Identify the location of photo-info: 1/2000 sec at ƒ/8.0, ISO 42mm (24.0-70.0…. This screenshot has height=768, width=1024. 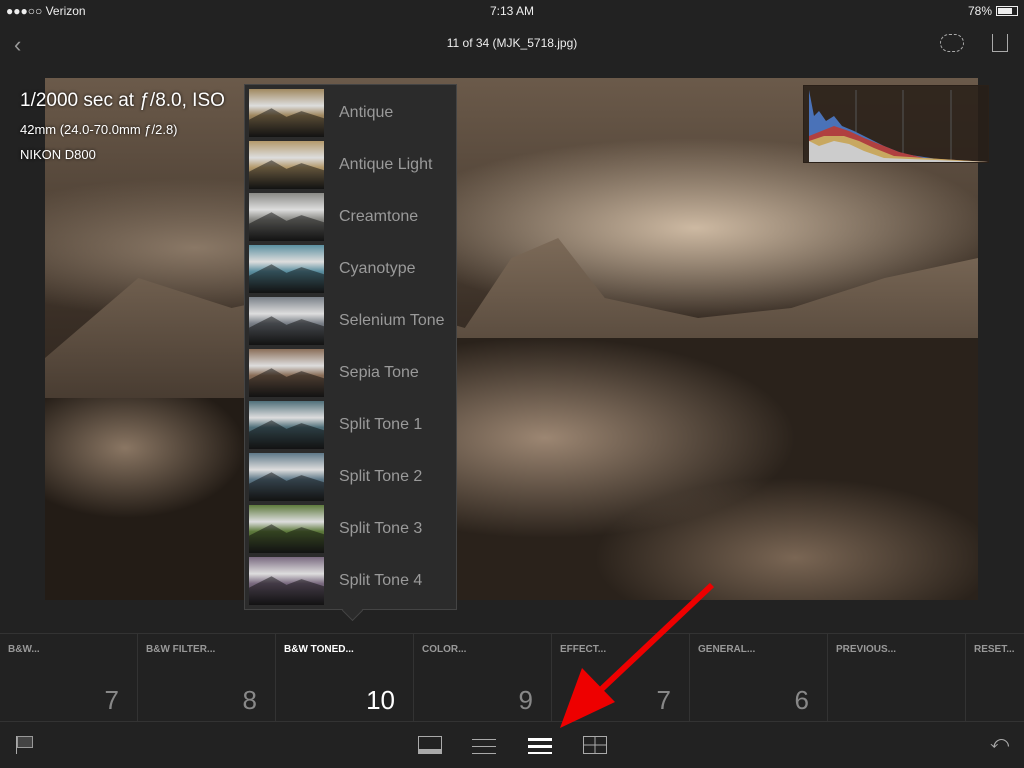
(122, 126).